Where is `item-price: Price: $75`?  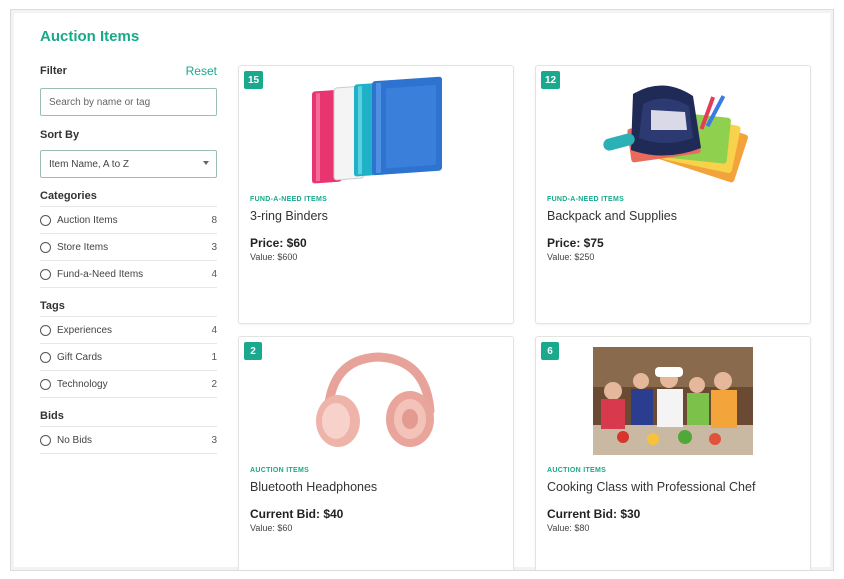
item-price: Price: $75 is located at coordinates (575, 243).